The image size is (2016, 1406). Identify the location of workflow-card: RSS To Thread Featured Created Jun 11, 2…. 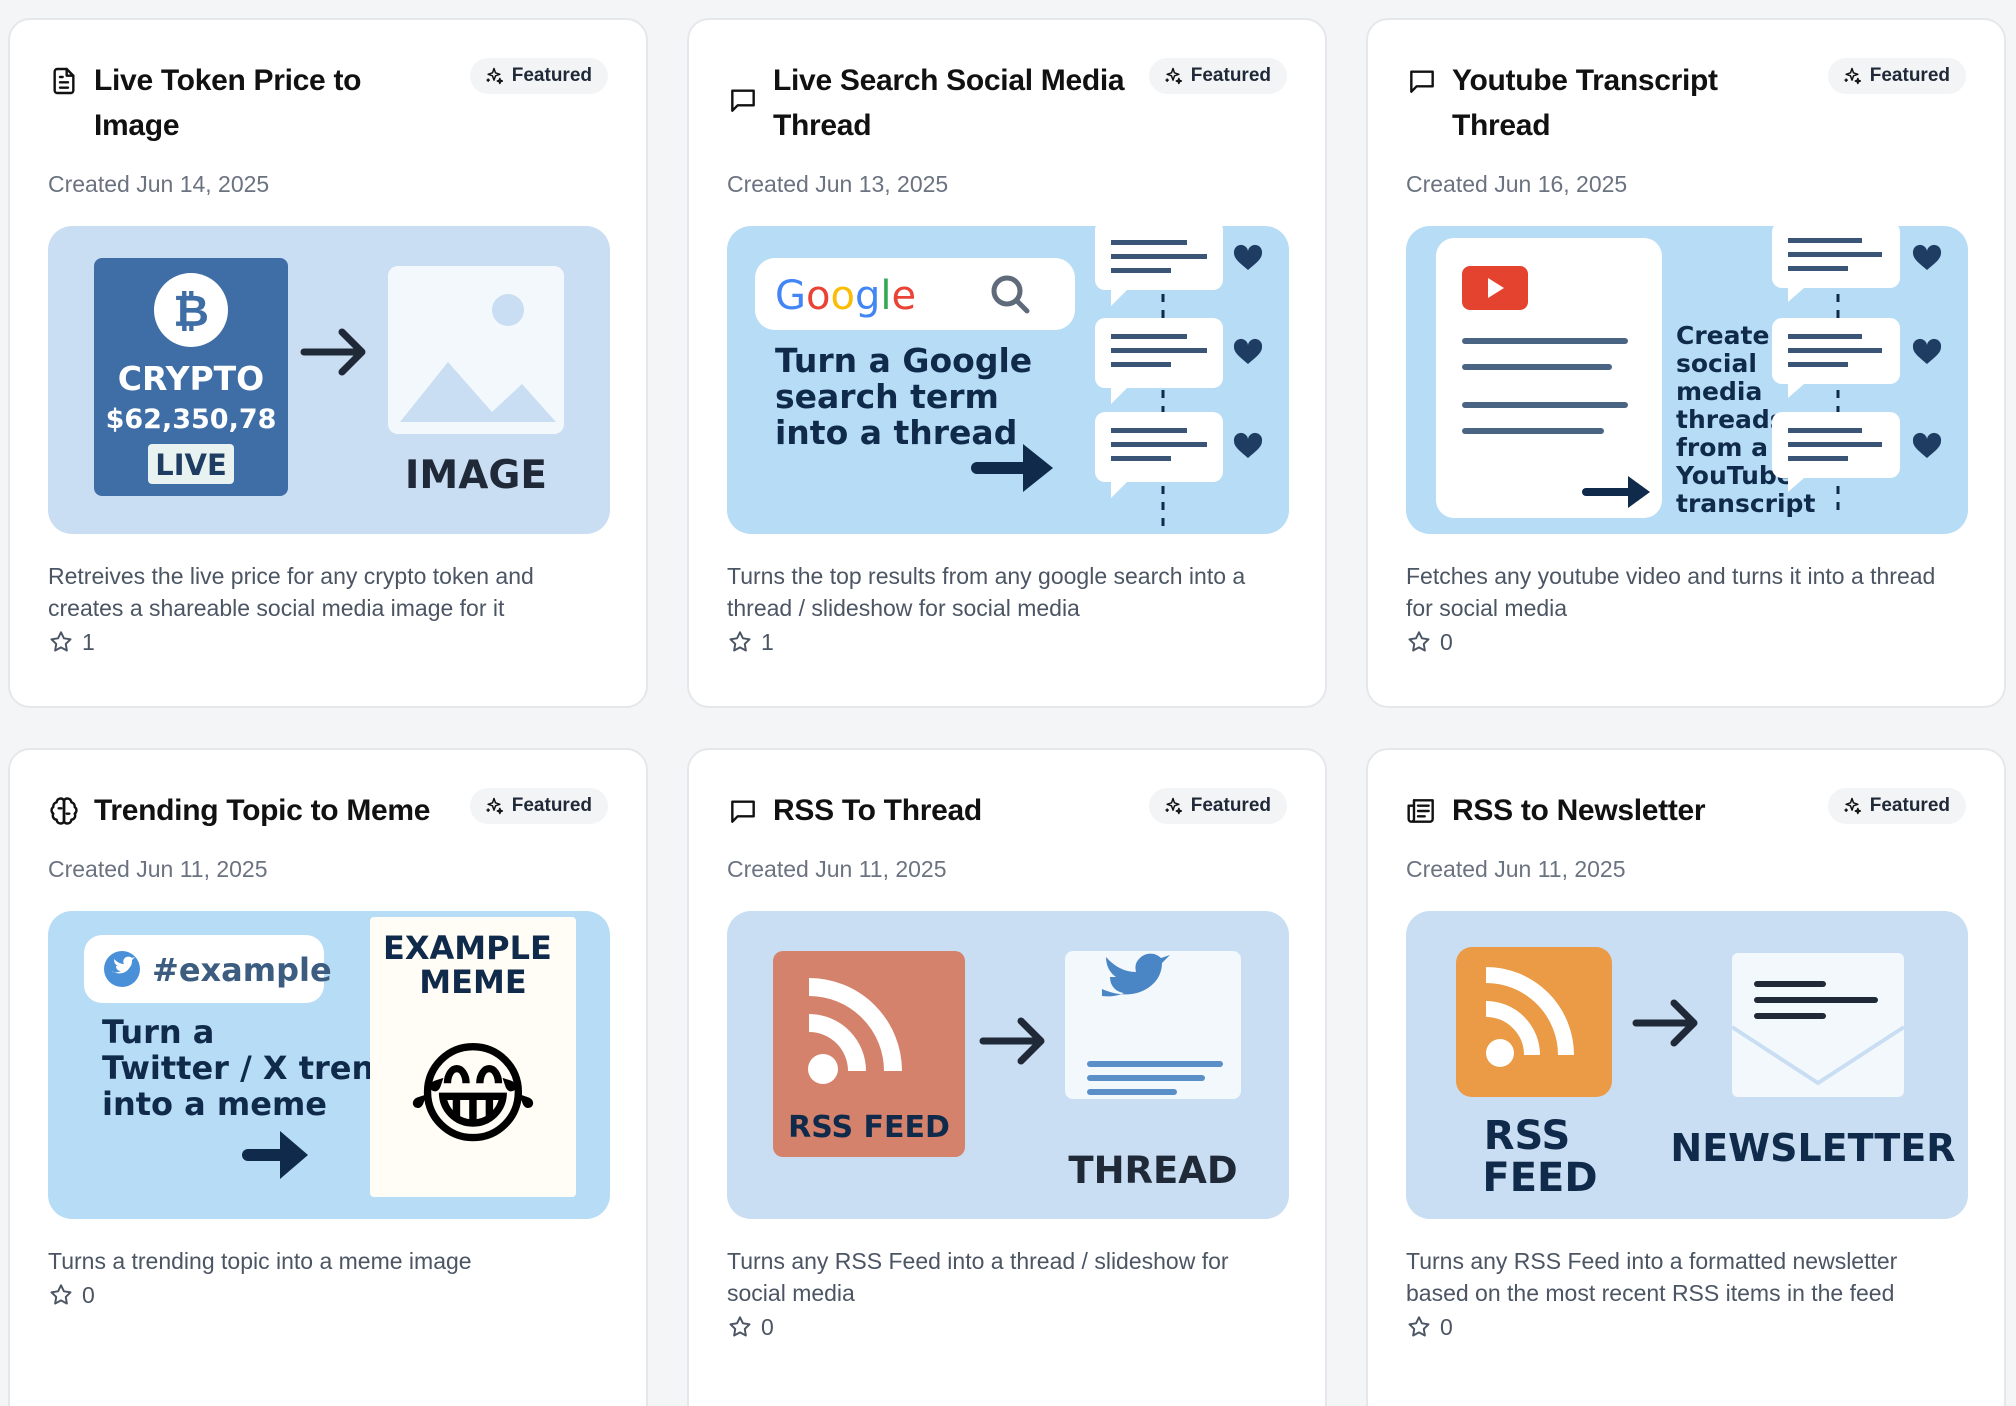
(1007, 1077).